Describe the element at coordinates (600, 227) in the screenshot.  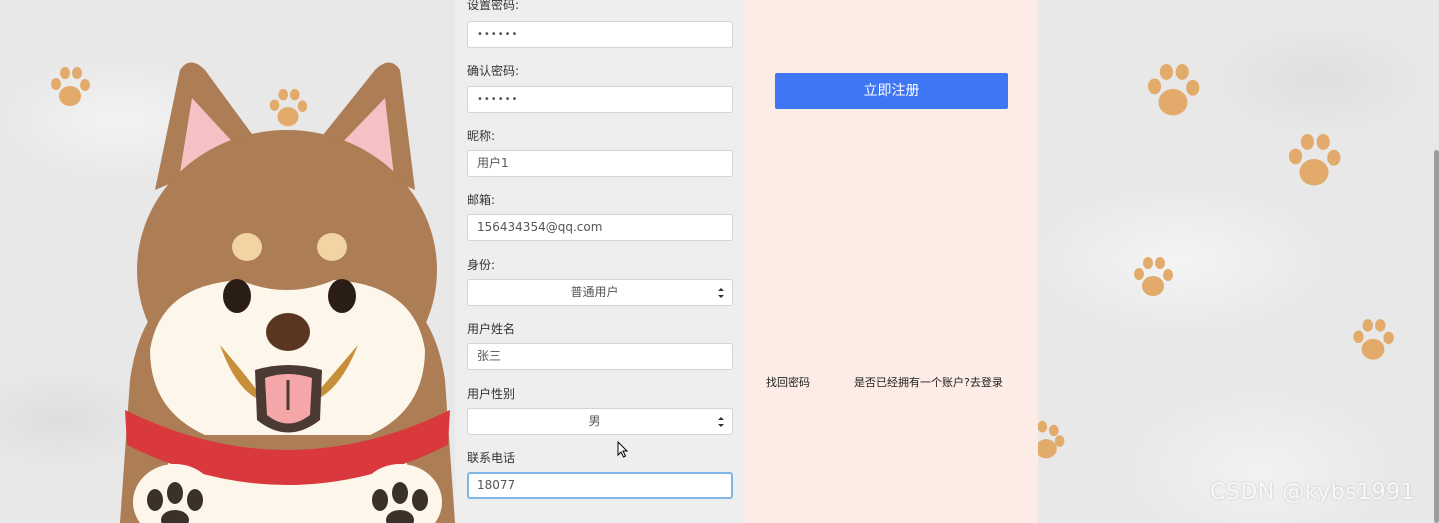
I see `email-input: 156434354@qq.com` at that location.